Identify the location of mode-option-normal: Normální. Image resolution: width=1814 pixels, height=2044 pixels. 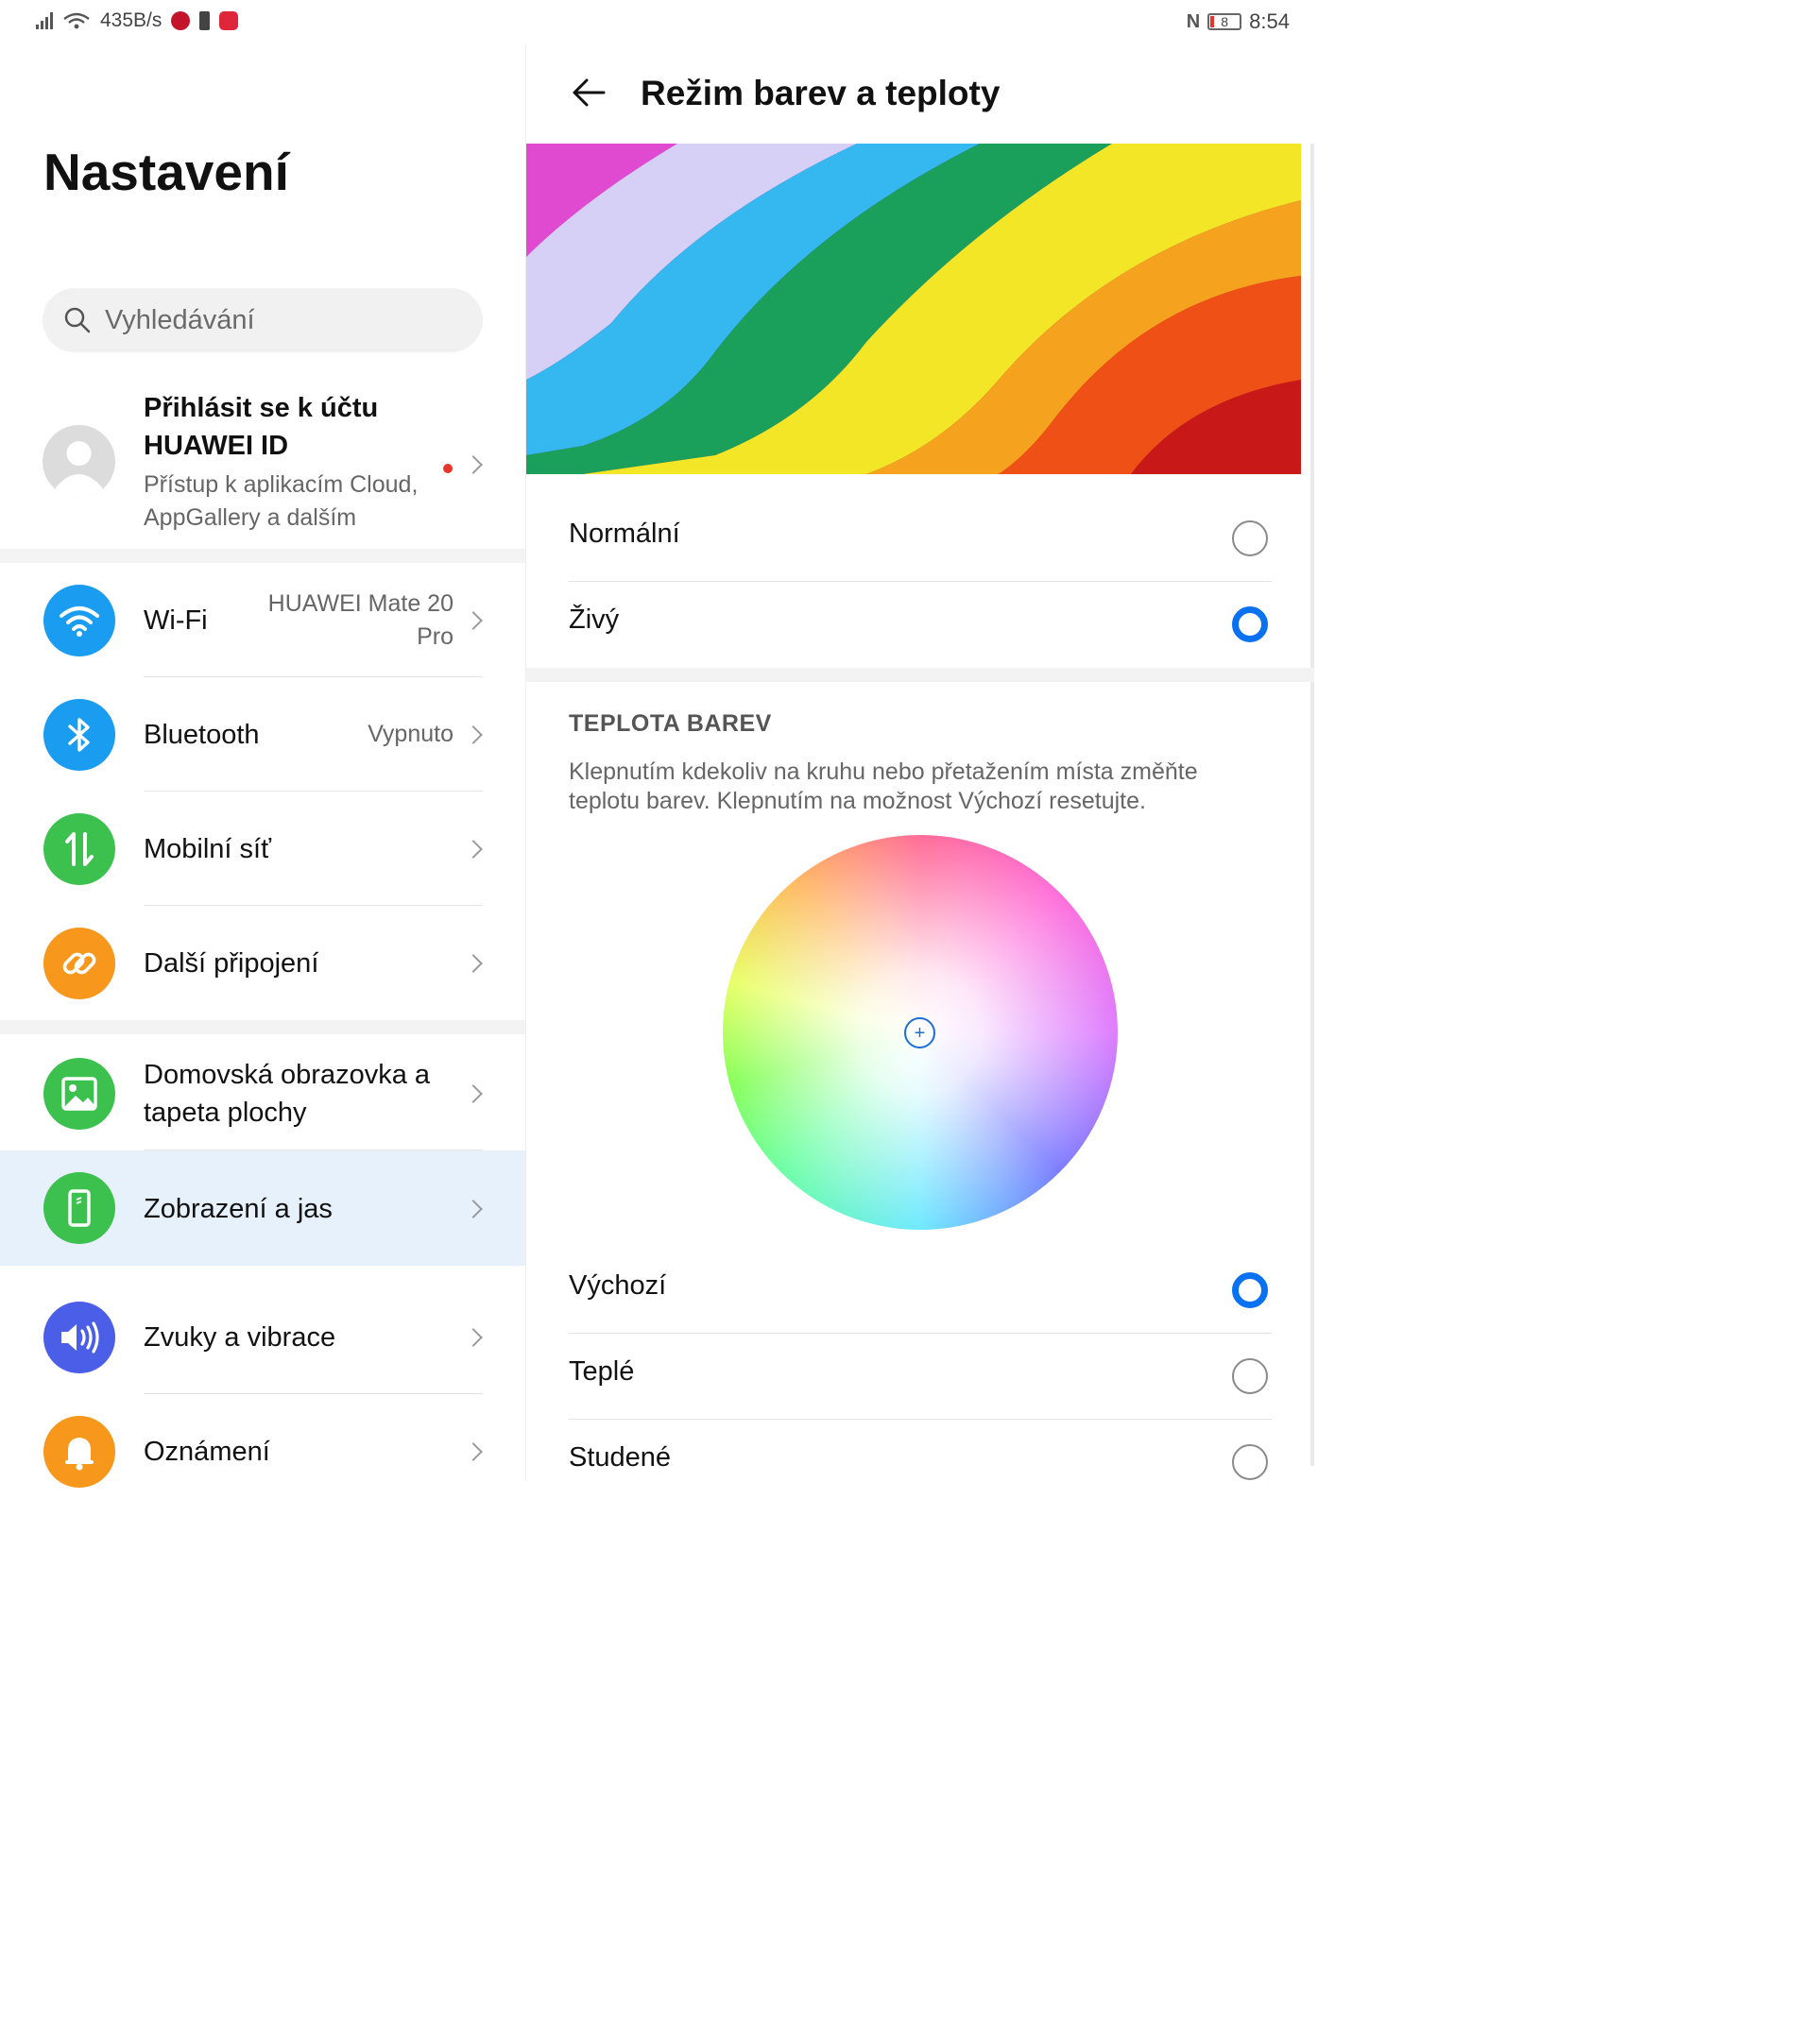
(921, 539).